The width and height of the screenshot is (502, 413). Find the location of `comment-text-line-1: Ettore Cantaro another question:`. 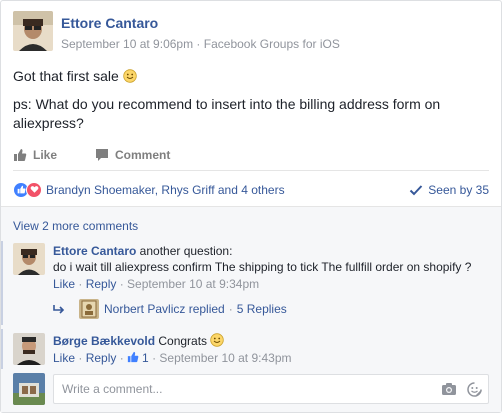

comment-text-line-1: Ettore Cantaro another question: is located at coordinates (262, 251).